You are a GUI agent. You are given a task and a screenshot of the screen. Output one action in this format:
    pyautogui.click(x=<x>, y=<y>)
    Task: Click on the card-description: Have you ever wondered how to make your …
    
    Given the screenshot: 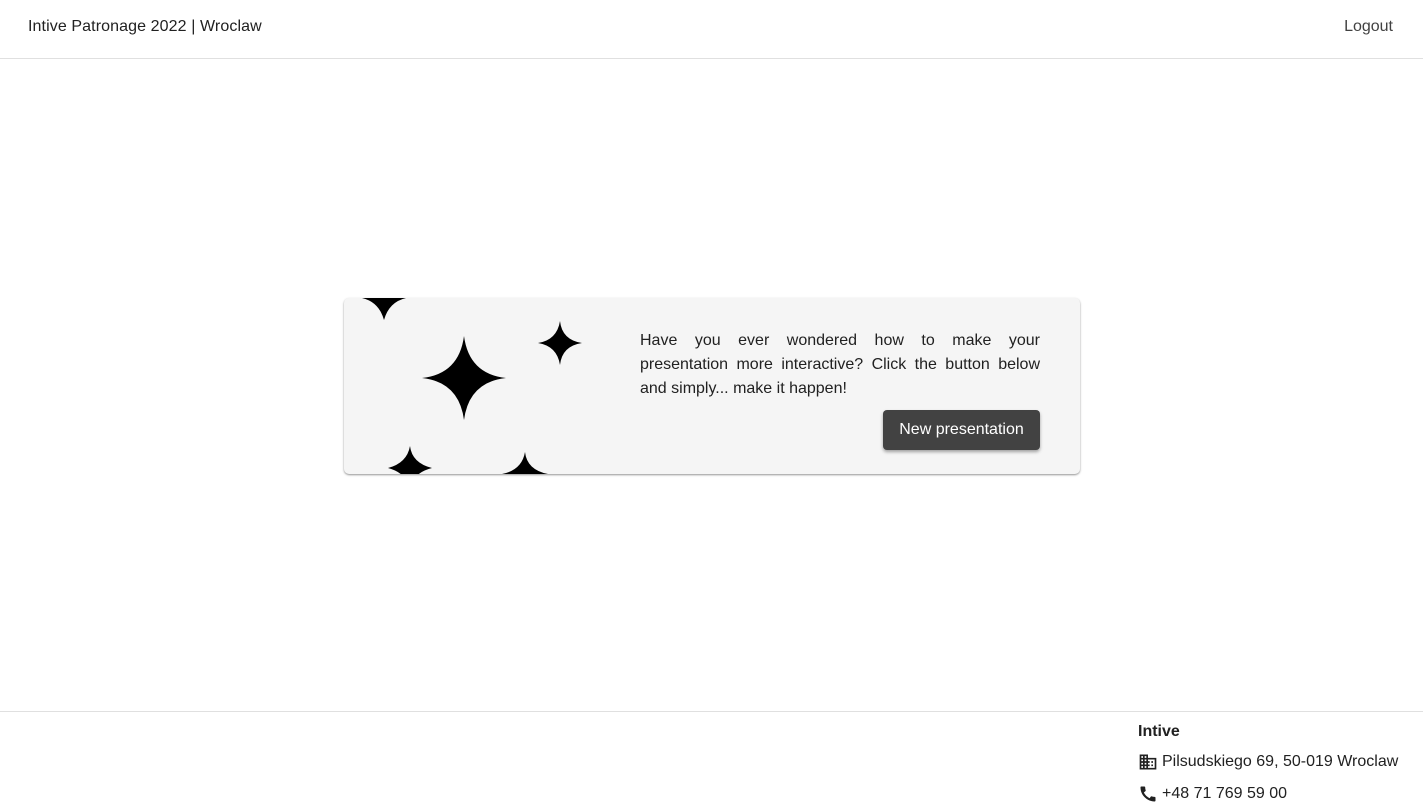 What is the action you would take?
    pyautogui.click(x=840, y=364)
    